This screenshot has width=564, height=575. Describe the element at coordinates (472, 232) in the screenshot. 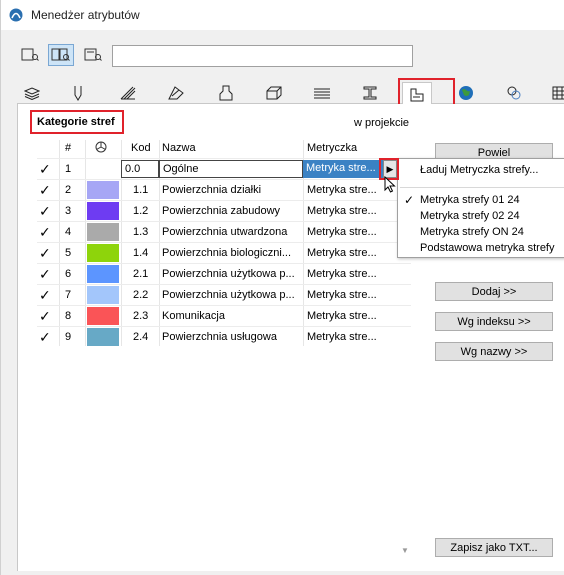

I see `menu-item-label: Metryka strefy ON 24` at that location.